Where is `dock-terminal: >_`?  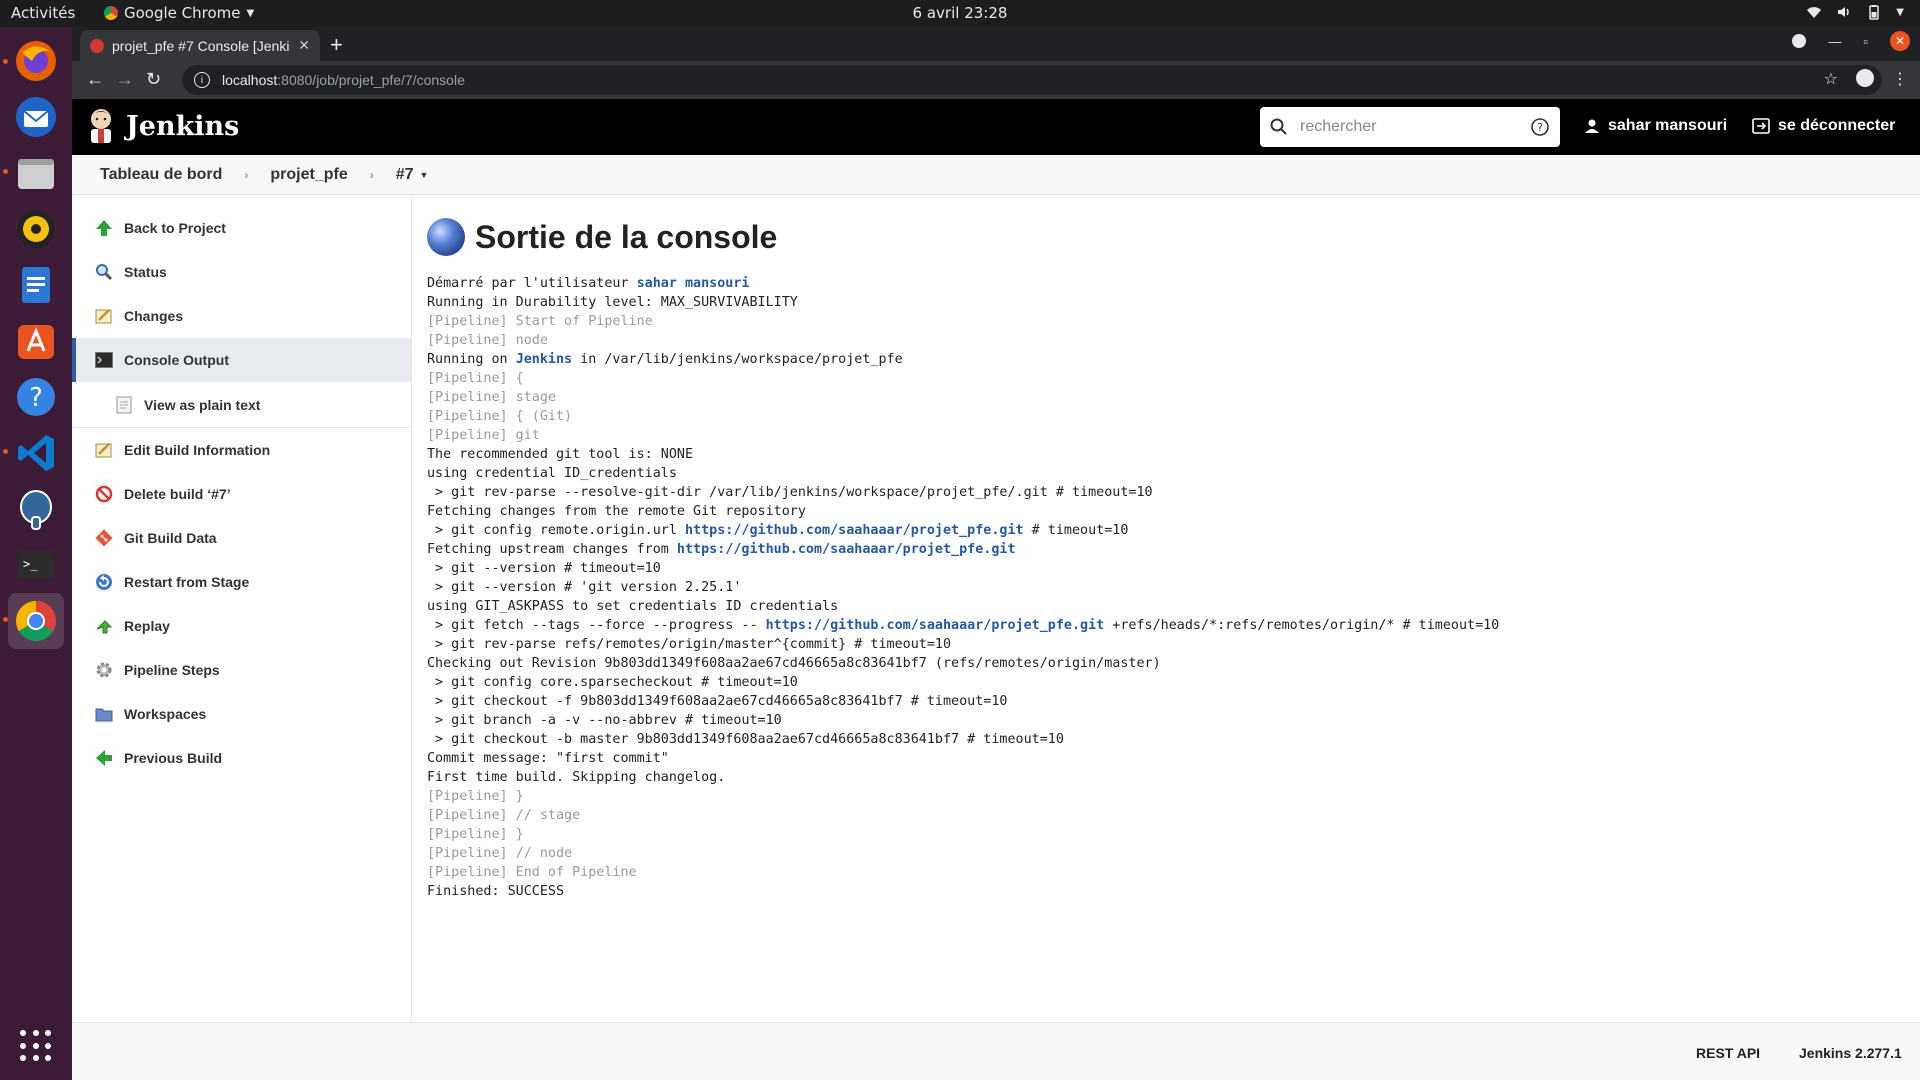 dock-terminal: >_ is located at coordinates (36, 565).